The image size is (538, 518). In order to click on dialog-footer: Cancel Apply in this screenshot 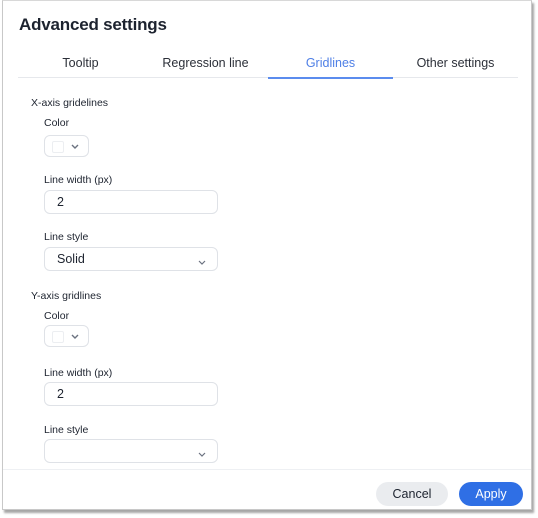, I will do `click(267, 489)`.